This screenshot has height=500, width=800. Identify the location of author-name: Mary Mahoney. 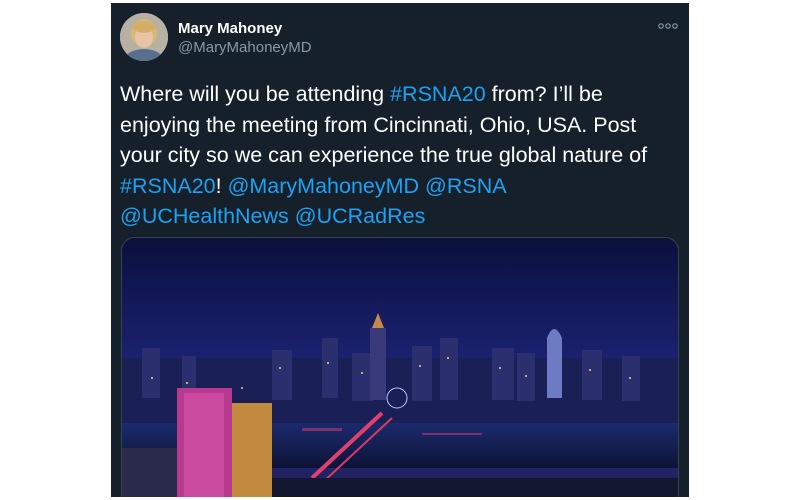
(230, 28).